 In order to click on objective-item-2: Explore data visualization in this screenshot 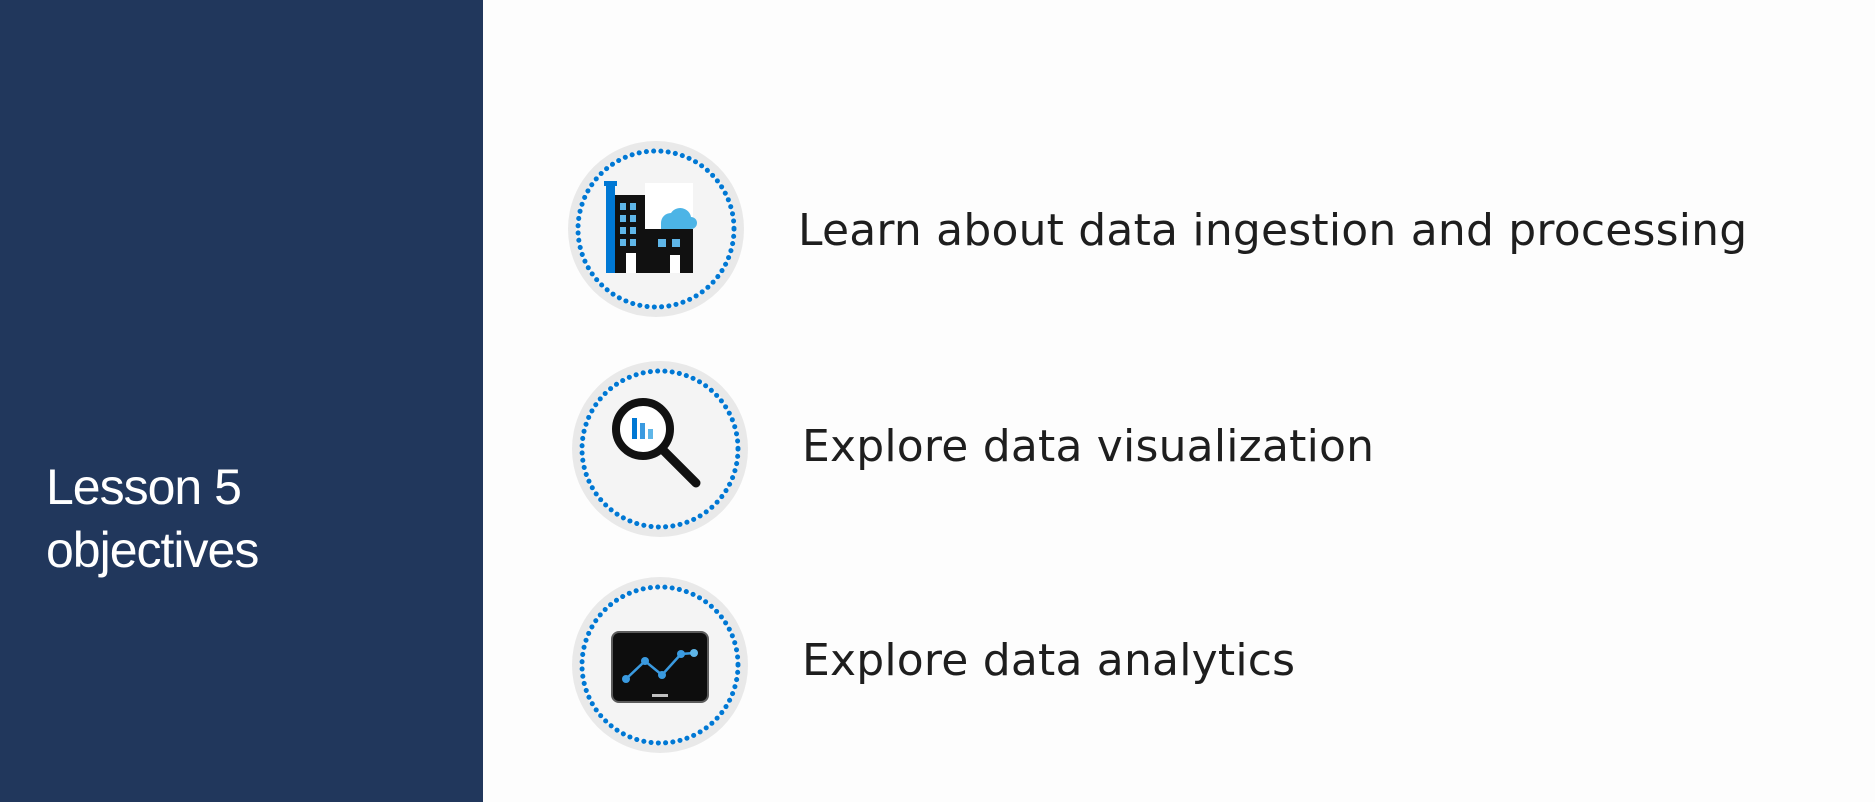, I will do `click(1191, 449)`.